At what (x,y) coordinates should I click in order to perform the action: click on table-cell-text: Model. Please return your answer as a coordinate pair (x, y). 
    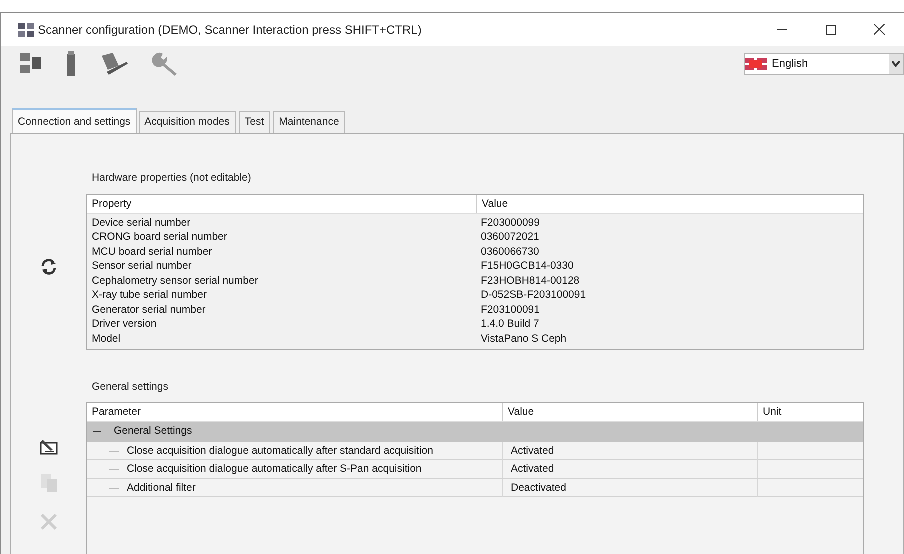
    Looking at the image, I should click on (106, 339).